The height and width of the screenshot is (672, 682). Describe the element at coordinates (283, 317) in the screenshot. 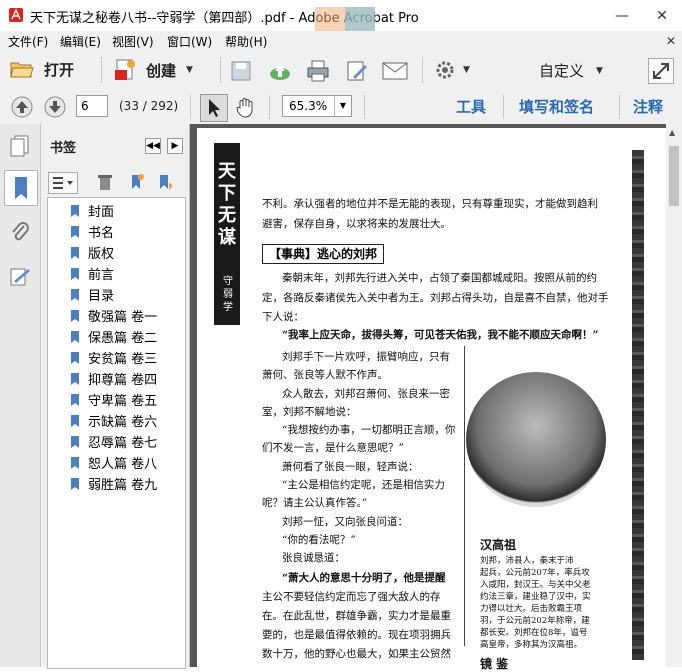

I see `body-line: 下人说：` at that location.